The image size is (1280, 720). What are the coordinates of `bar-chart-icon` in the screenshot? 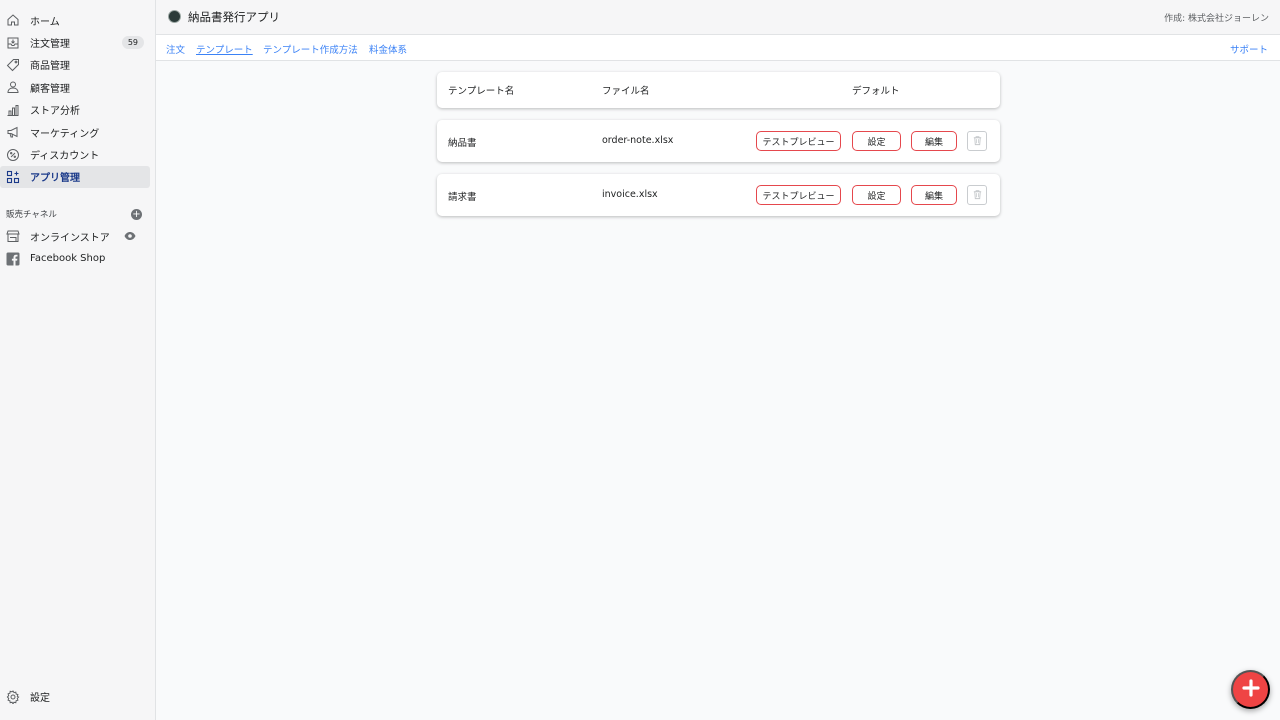 It's located at (13, 110).